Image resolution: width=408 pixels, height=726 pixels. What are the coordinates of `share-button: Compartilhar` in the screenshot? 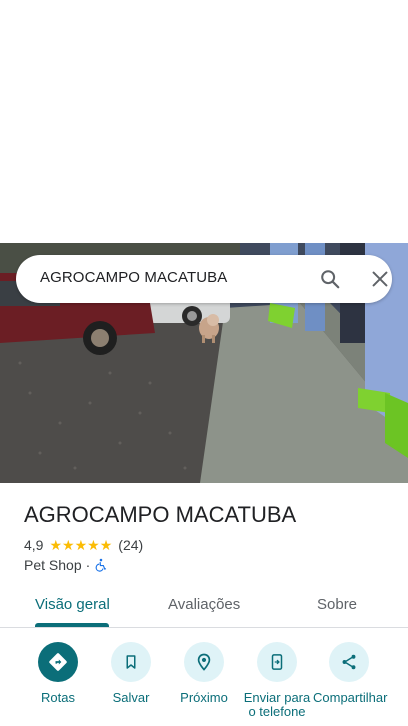 It's located at (350, 673).